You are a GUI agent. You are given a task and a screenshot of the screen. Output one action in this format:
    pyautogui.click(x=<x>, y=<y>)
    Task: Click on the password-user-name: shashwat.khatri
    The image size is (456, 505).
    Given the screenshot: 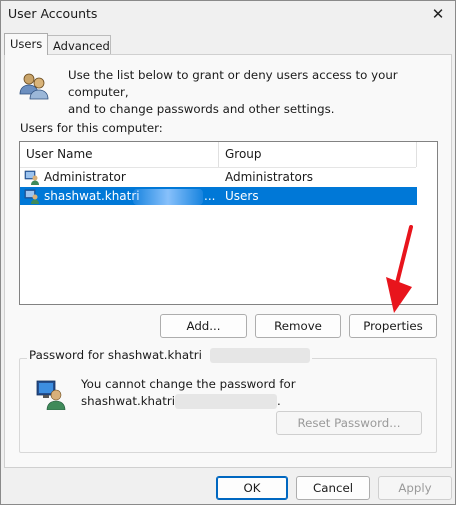 What is the action you would take?
    pyautogui.click(x=128, y=401)
    